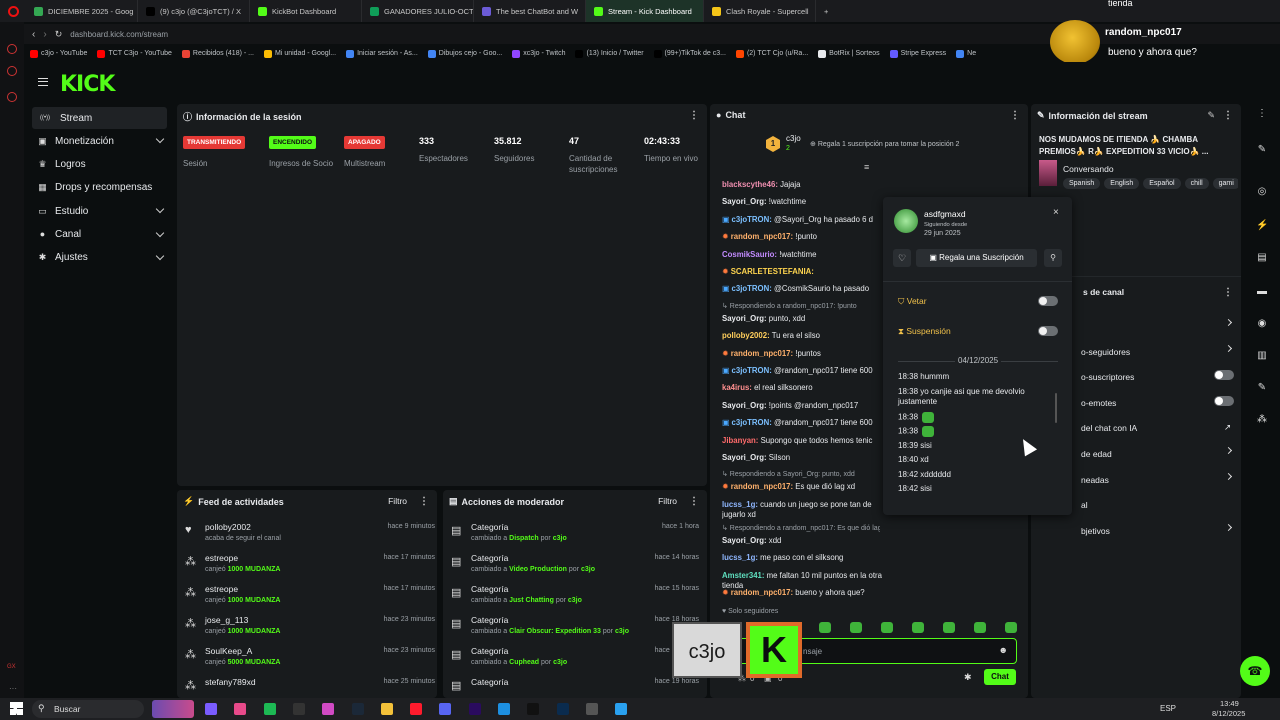 This screenshot has height=720, width=1280. I want to click on chat-username: lucss_1g:, so click(740, 504).